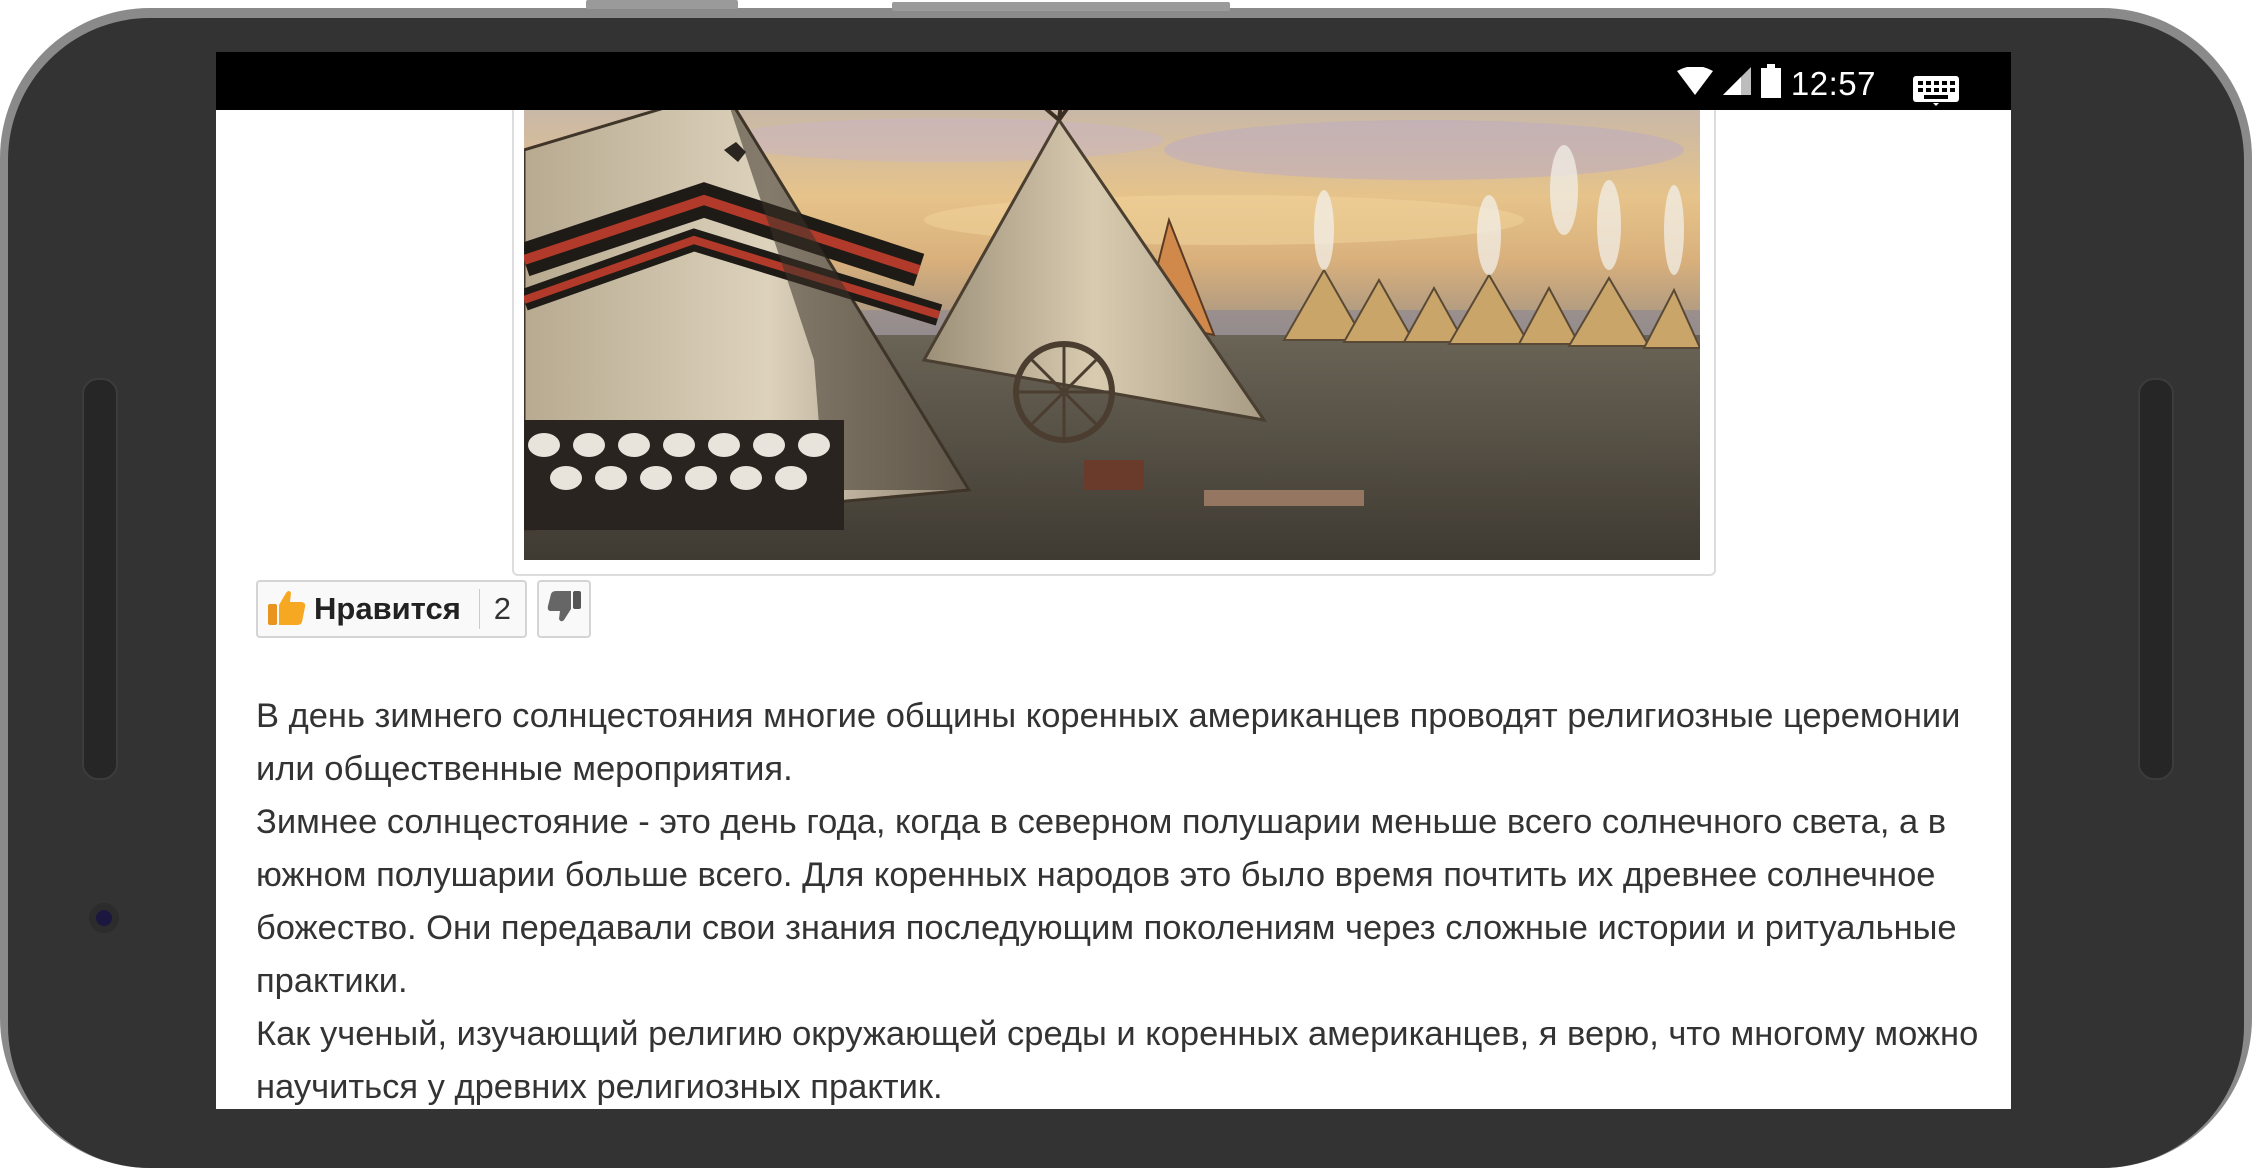 Image resolution: width=2252 pixels, height=1168 pixels. I want to click on thumbs-down-icon, so click(564, 609).